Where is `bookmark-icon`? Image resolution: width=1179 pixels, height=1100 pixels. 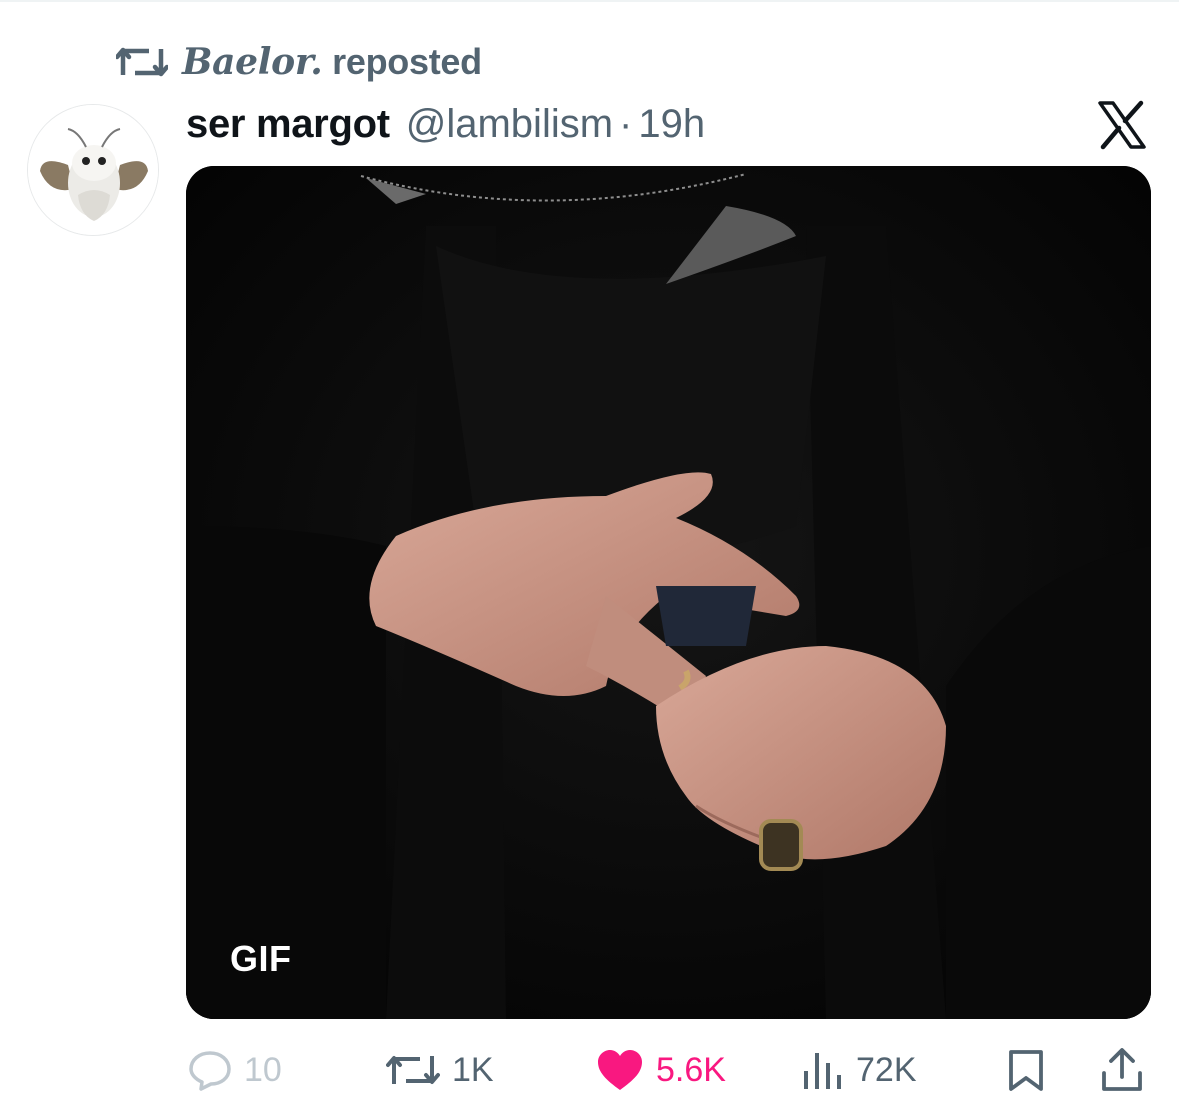 bookmark-icon is located at coordinates (1026, 1070).